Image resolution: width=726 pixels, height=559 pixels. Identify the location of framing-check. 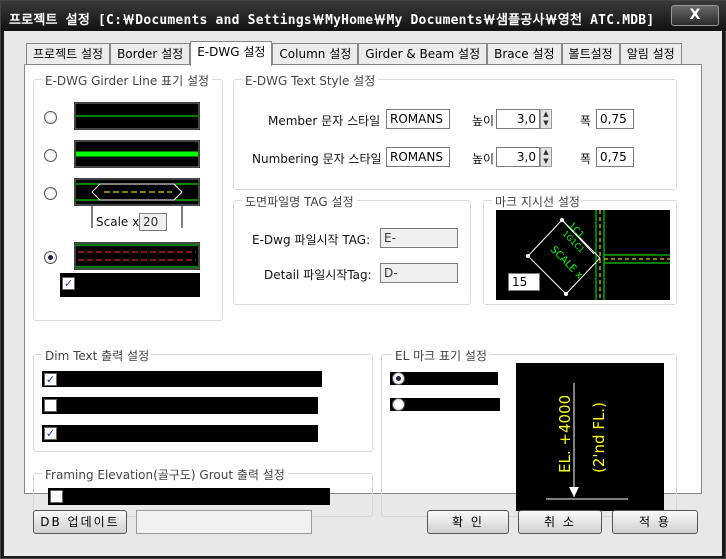
(56, 496).